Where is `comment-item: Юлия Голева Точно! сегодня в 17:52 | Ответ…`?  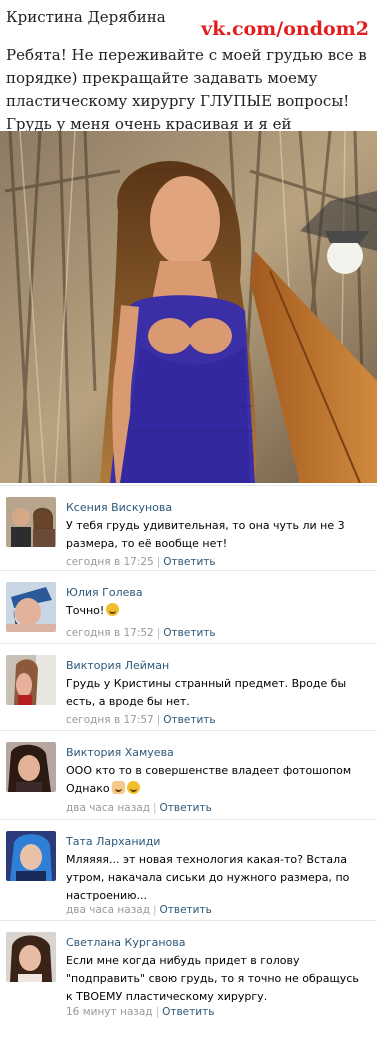
comment-item: Юлия Голева Точно! сегодня в 17:52 | Ответ… is located at coordinates (188, 606).